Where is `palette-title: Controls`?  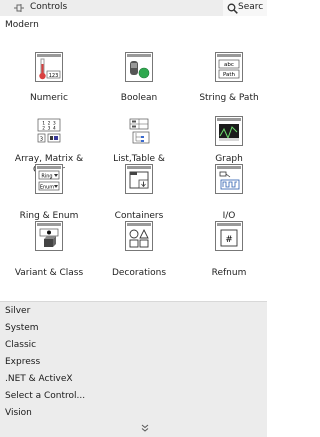 palette-title: Controls is located at coordinates (49, 7).